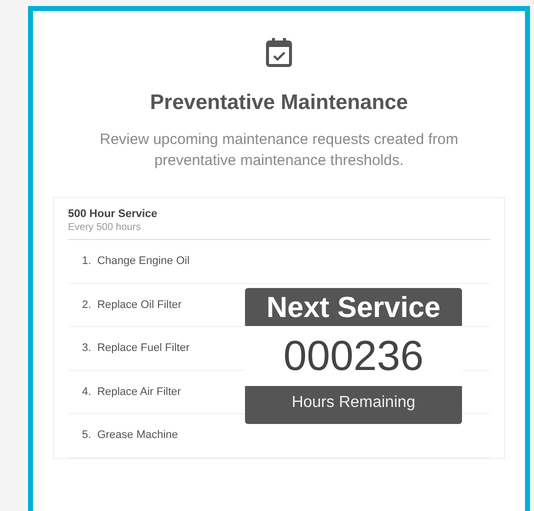  Describe the element at coordinates (279, 103) in the screenshot. I see `page-title: Preventative Maintenance` at that location.